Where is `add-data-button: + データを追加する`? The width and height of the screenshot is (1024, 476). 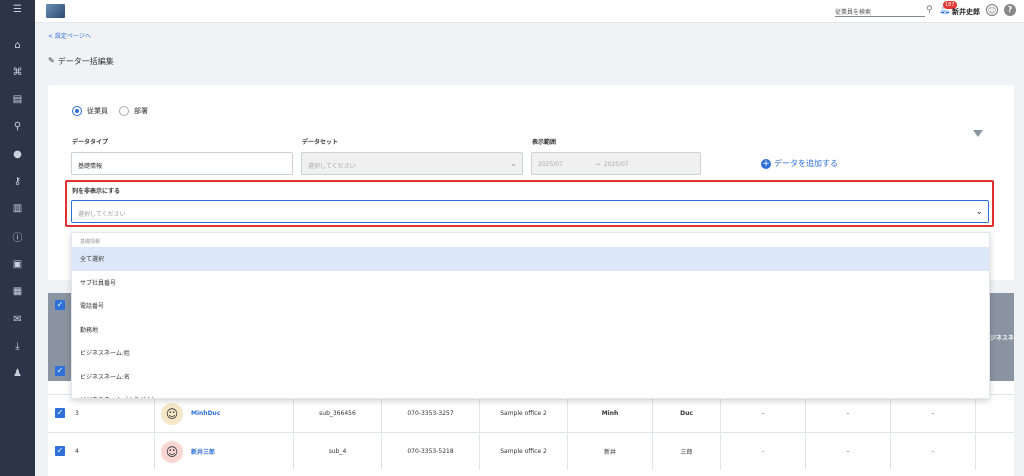
add-data-button: + データを追加する is located at coordinates (799, 163).